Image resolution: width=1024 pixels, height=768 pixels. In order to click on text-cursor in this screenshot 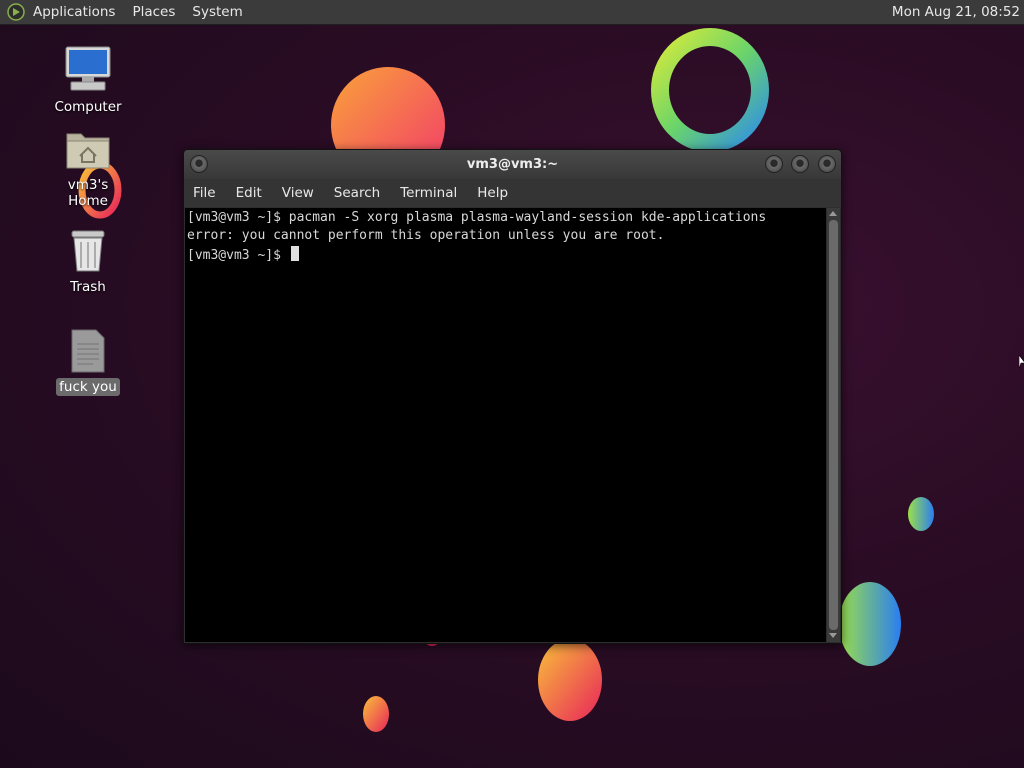, I will do `click(294, 253)`.